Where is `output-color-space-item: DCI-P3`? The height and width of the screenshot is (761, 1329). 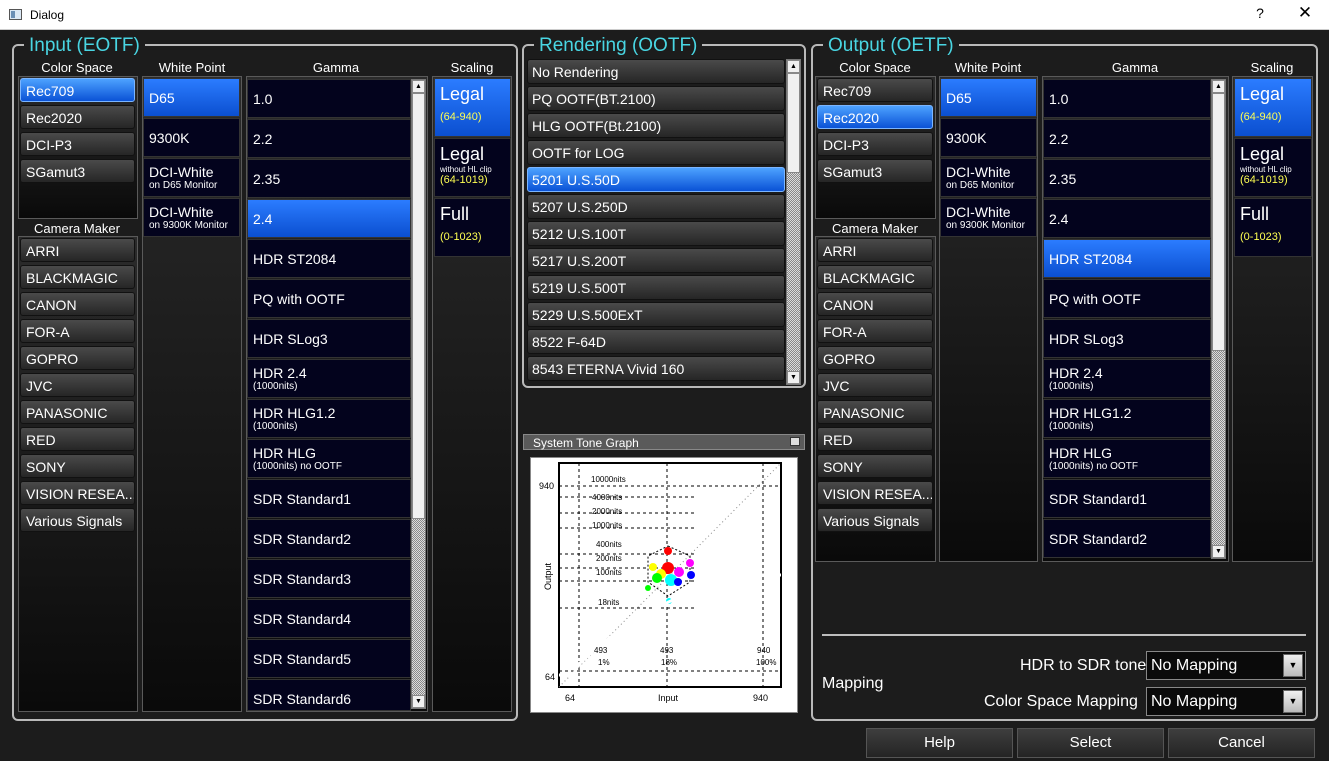
output-color-space-item: DCI-P3 is located at coordinates (875, 144).